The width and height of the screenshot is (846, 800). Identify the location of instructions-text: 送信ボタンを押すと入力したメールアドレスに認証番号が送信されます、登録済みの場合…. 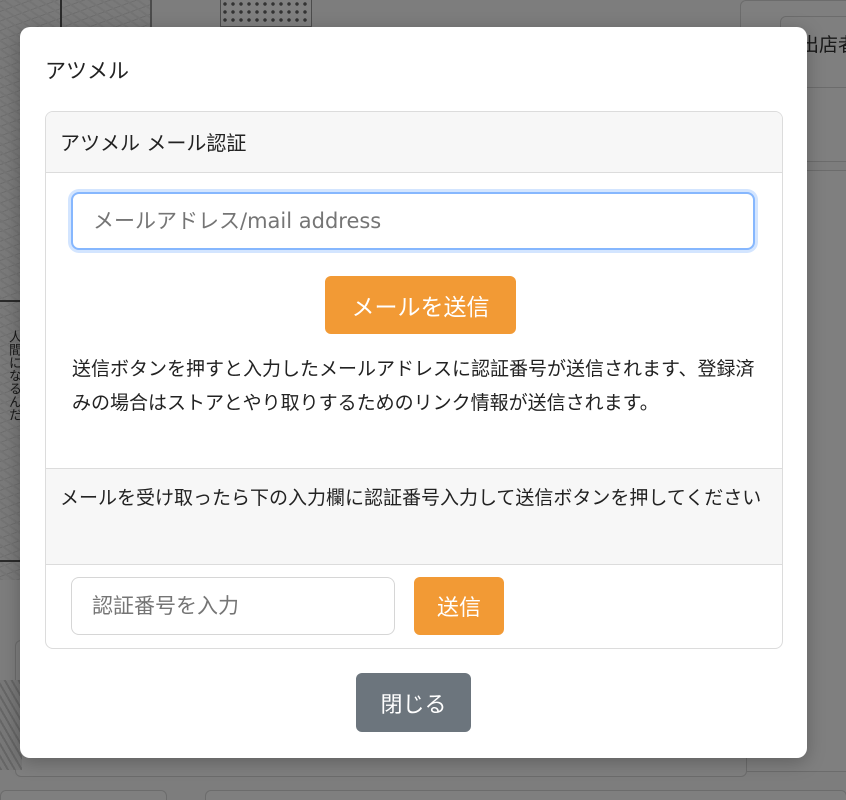
(413, 386).